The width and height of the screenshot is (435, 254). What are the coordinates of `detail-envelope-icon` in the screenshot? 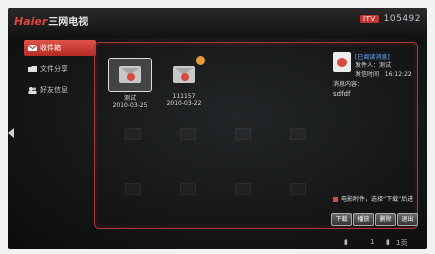 It's located at (342, 62).